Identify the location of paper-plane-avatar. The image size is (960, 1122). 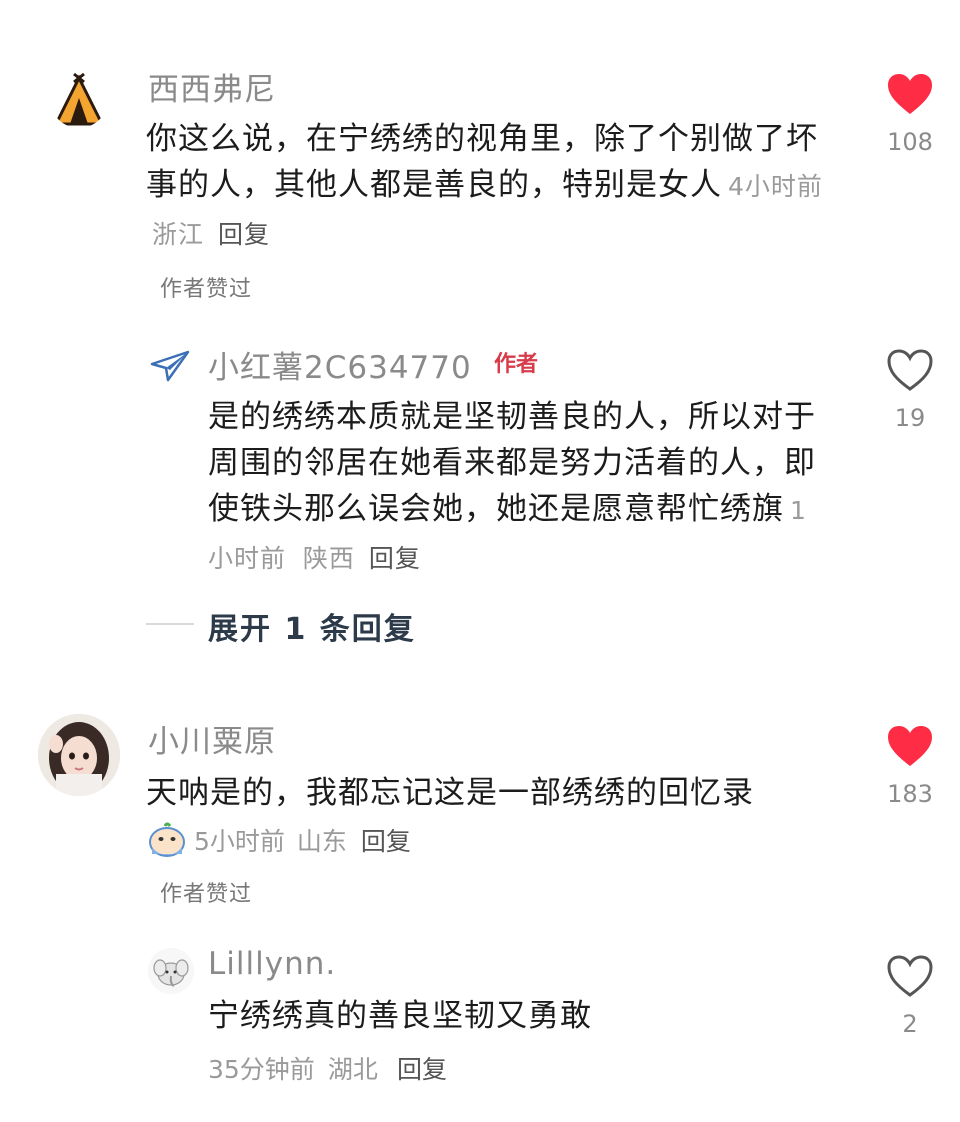
(170, 364).